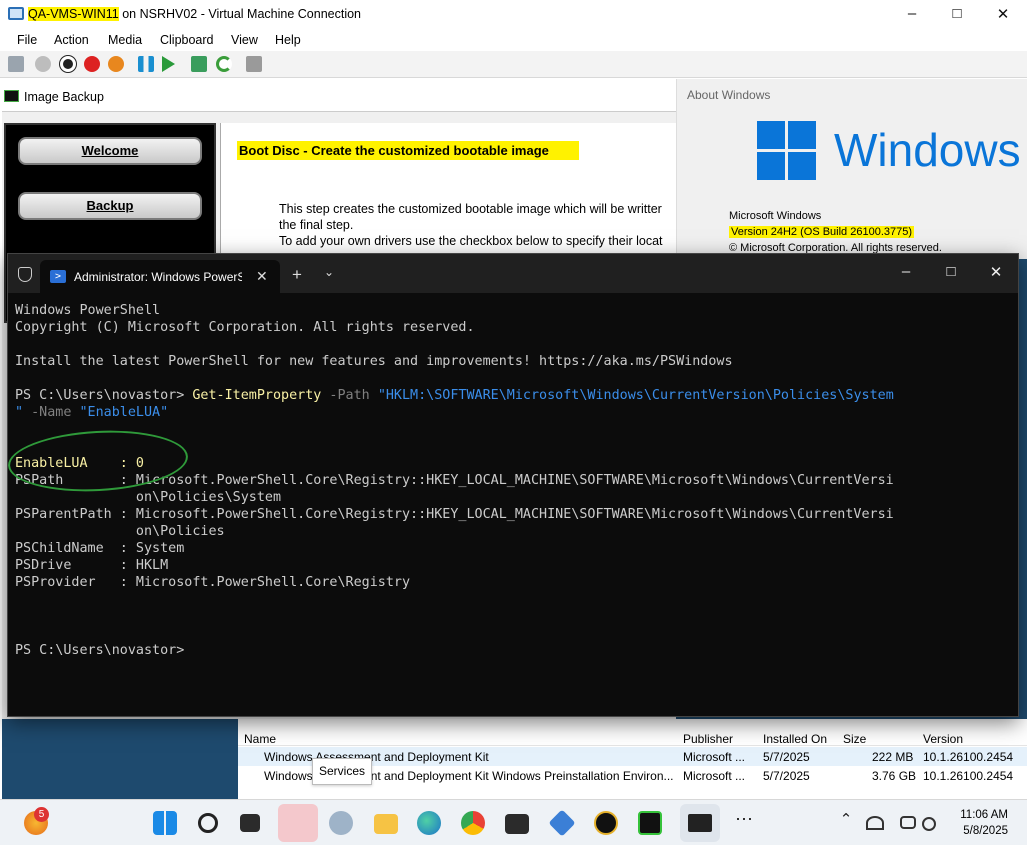 This screenshot has height=845, width=1027. What do you see at coordinates (71, 40) in the screenshot?
I see `menu-action: Action` at bounding box center [71, 40].